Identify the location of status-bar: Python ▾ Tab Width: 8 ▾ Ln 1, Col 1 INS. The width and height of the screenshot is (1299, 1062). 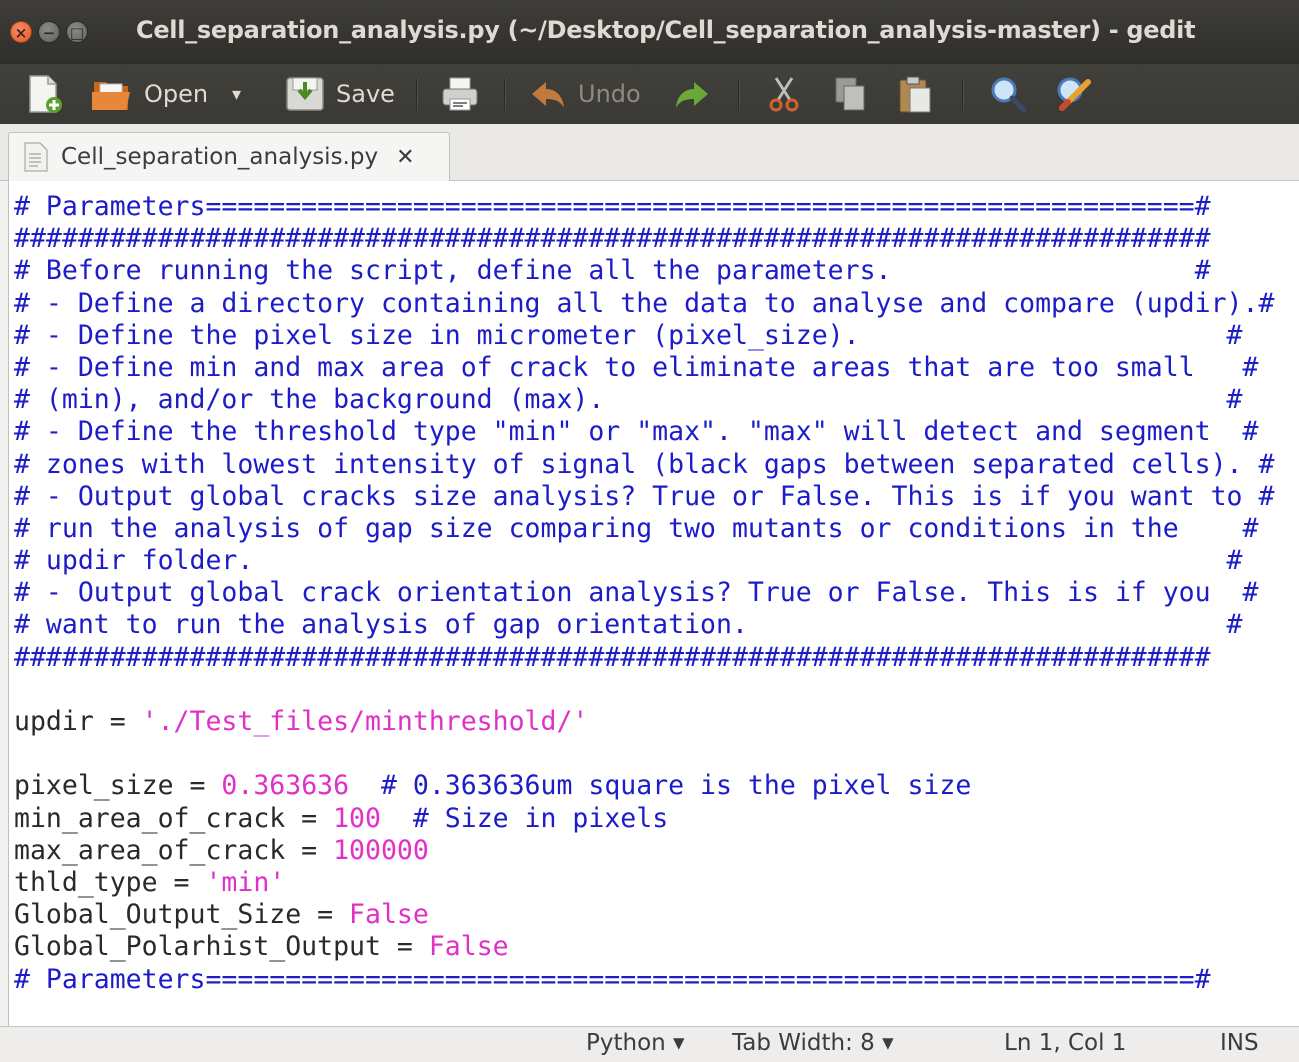
(649, 1044).